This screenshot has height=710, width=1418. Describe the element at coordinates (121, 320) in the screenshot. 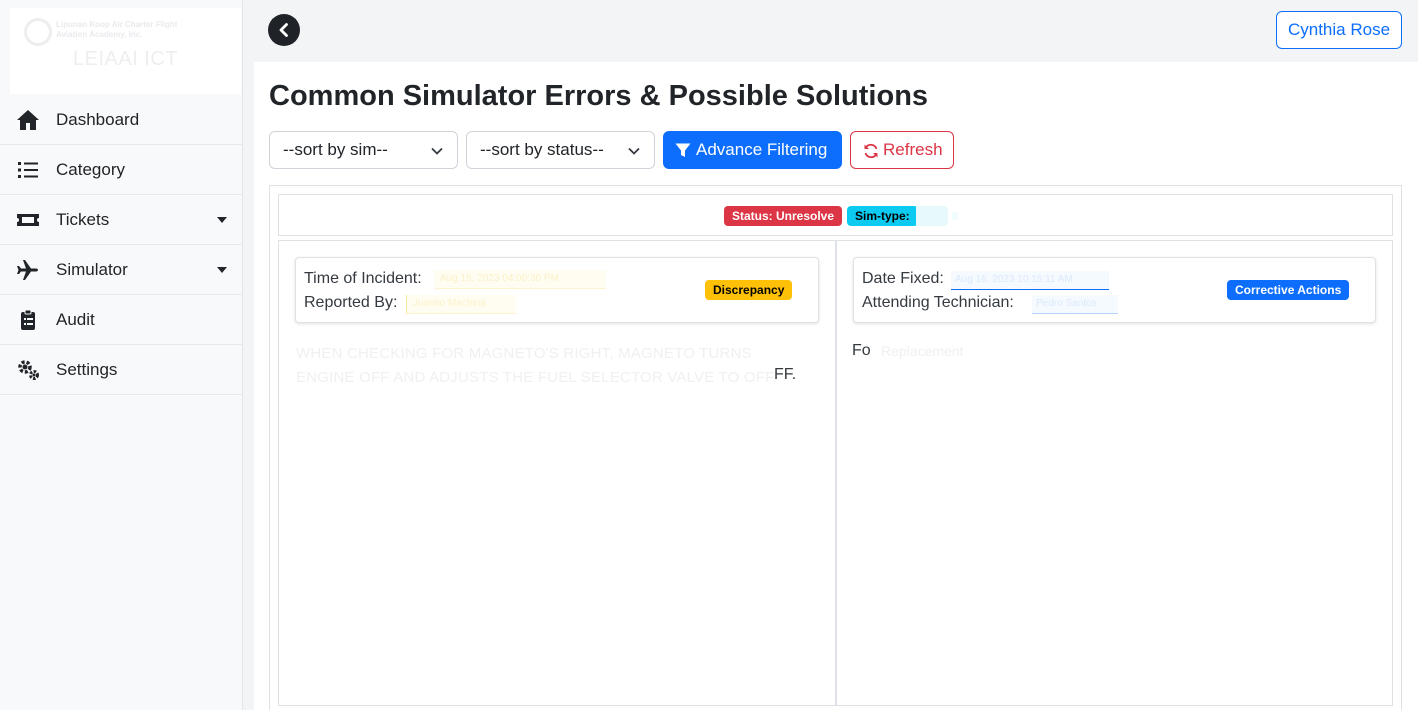

I see `sidebar-item-audit: Audit` at that location.